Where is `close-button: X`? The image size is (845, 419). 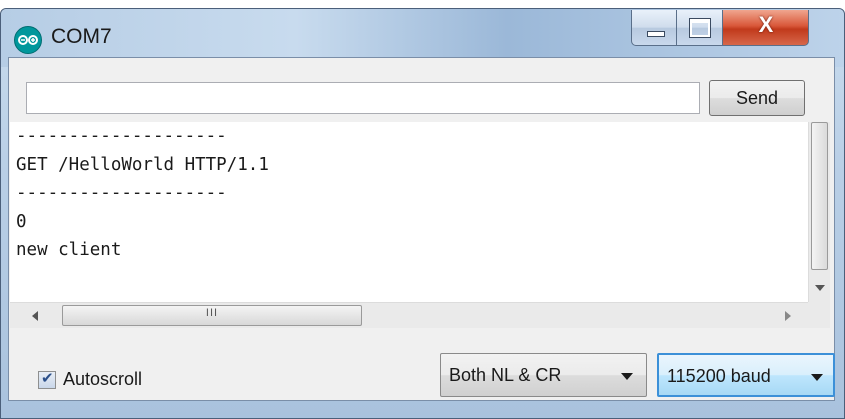
close-button: X is located at coordinates (766, 28).